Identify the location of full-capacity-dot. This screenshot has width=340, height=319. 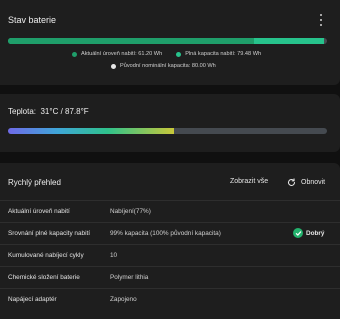
(179, 54).